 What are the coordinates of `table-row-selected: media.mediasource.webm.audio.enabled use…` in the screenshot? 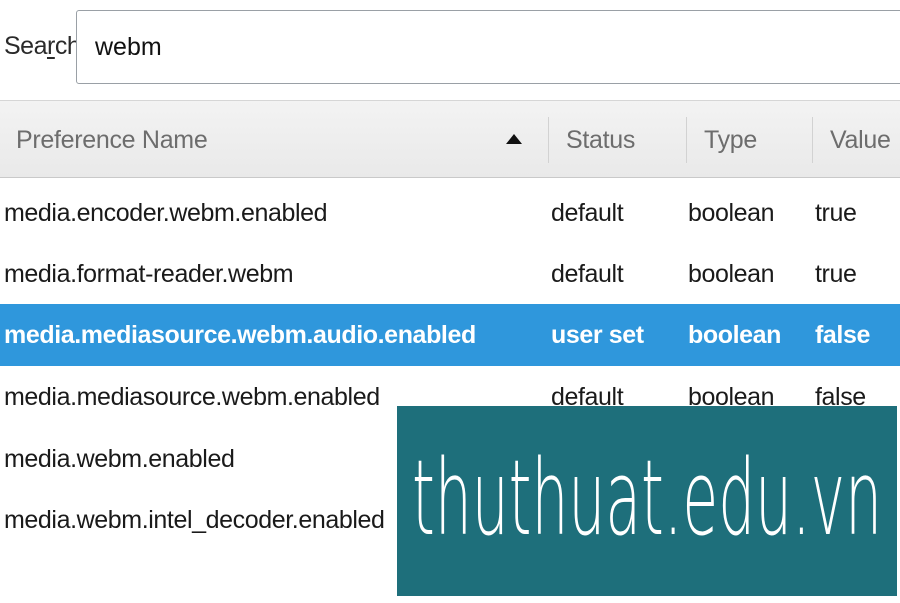 It's located at (450, 335).